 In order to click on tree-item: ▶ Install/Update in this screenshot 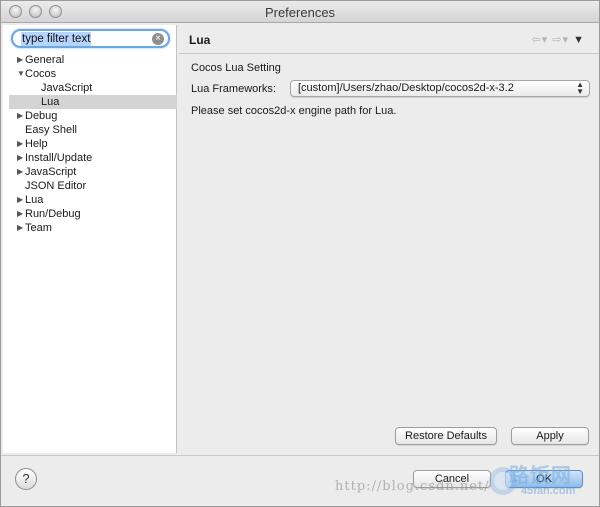, I will do `click(90, 158)`.